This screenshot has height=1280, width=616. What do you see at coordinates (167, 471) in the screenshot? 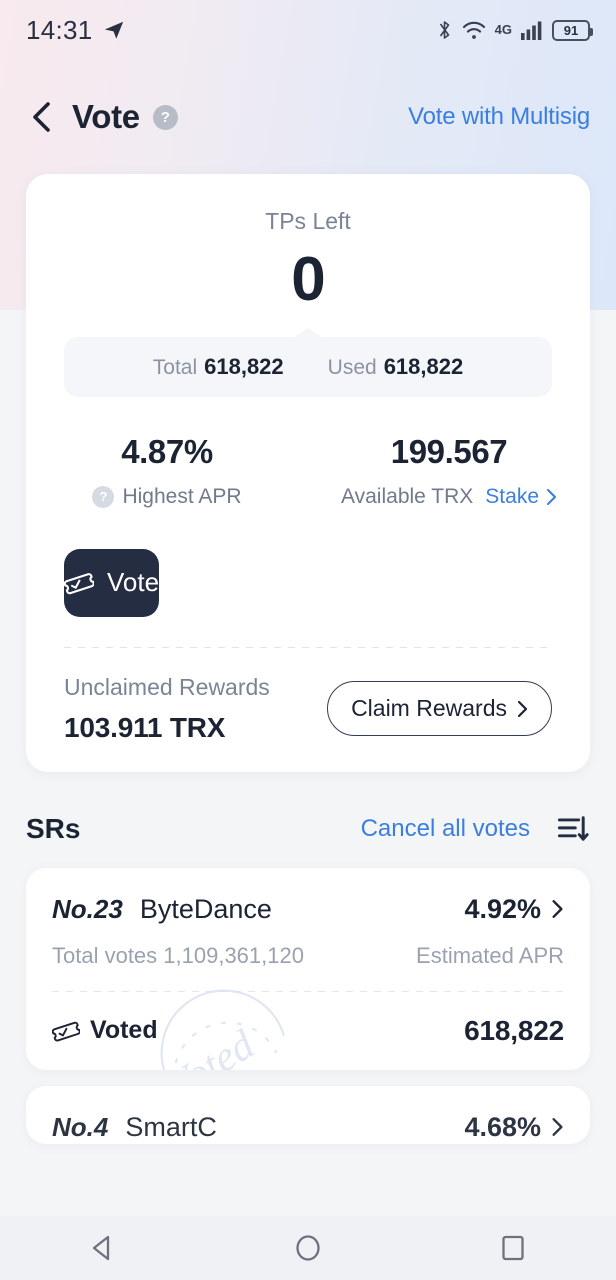
I see `highest-apr-stat: 4.87% ? Highest APR` at bounding box center [167, 471].